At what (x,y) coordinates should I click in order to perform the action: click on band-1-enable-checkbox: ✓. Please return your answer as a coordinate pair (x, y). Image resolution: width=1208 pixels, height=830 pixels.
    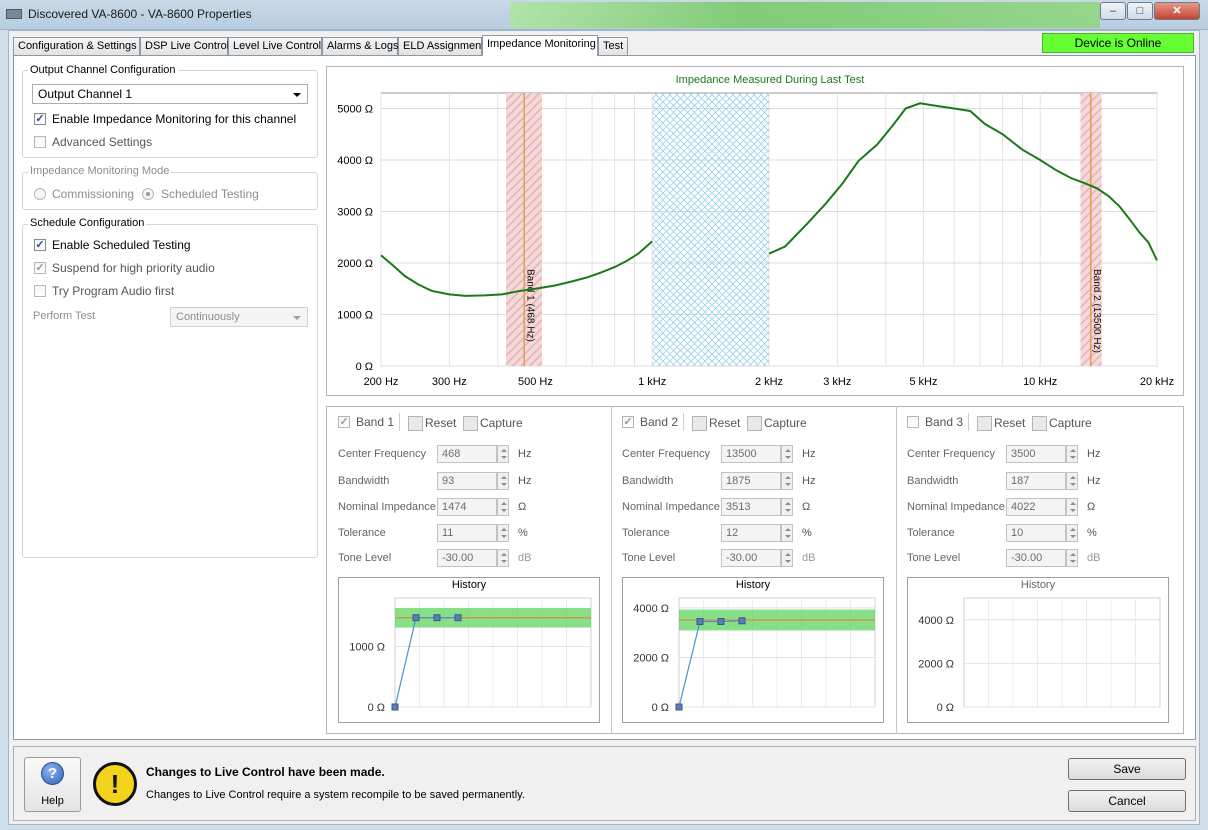
    Looking at the image, I should click on (344, 422).